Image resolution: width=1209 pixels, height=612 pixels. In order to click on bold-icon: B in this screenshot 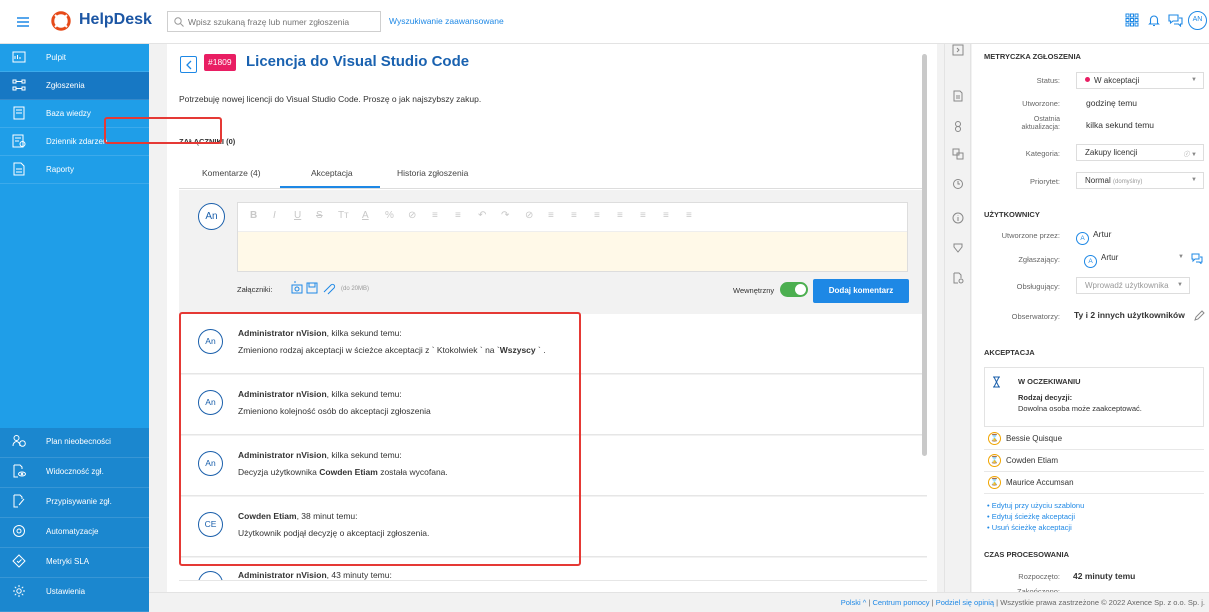, I will do `click(253, 215)`.